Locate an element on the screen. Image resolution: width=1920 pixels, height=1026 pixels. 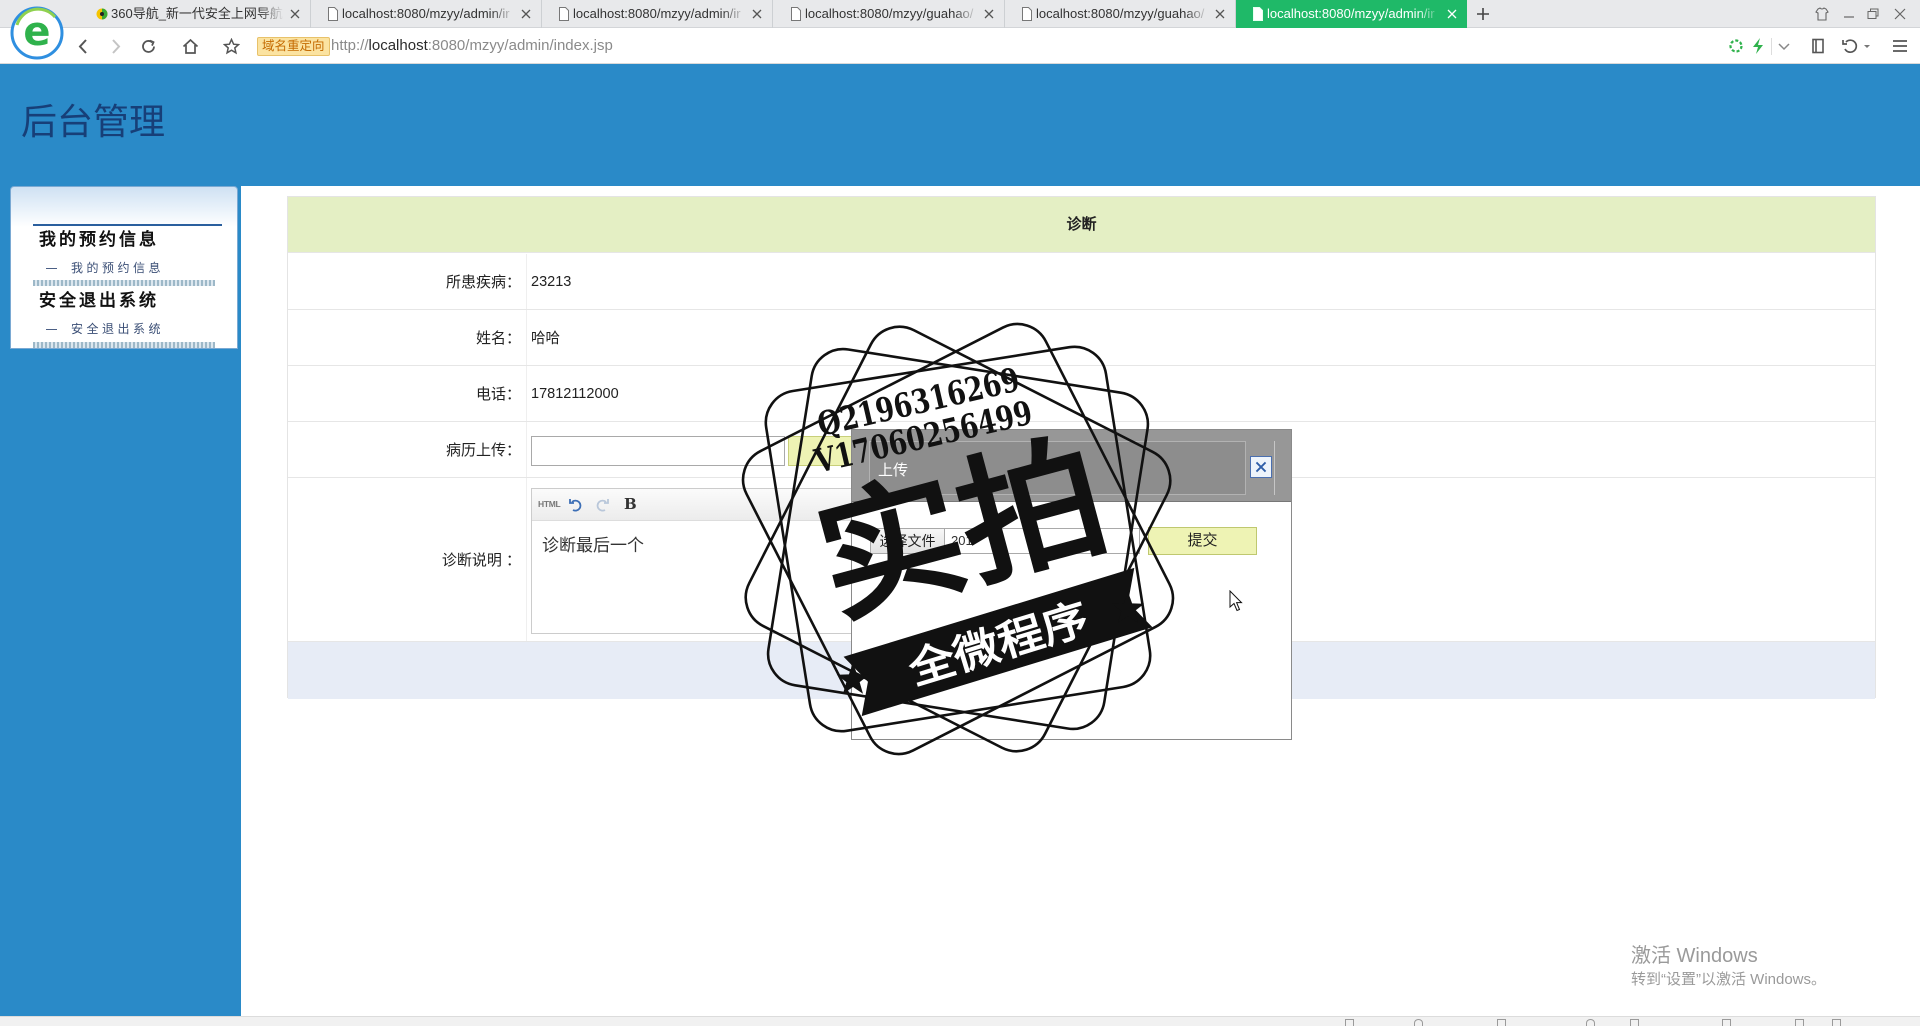
name-value: 哈哈 is located at coordinates (545, 339).